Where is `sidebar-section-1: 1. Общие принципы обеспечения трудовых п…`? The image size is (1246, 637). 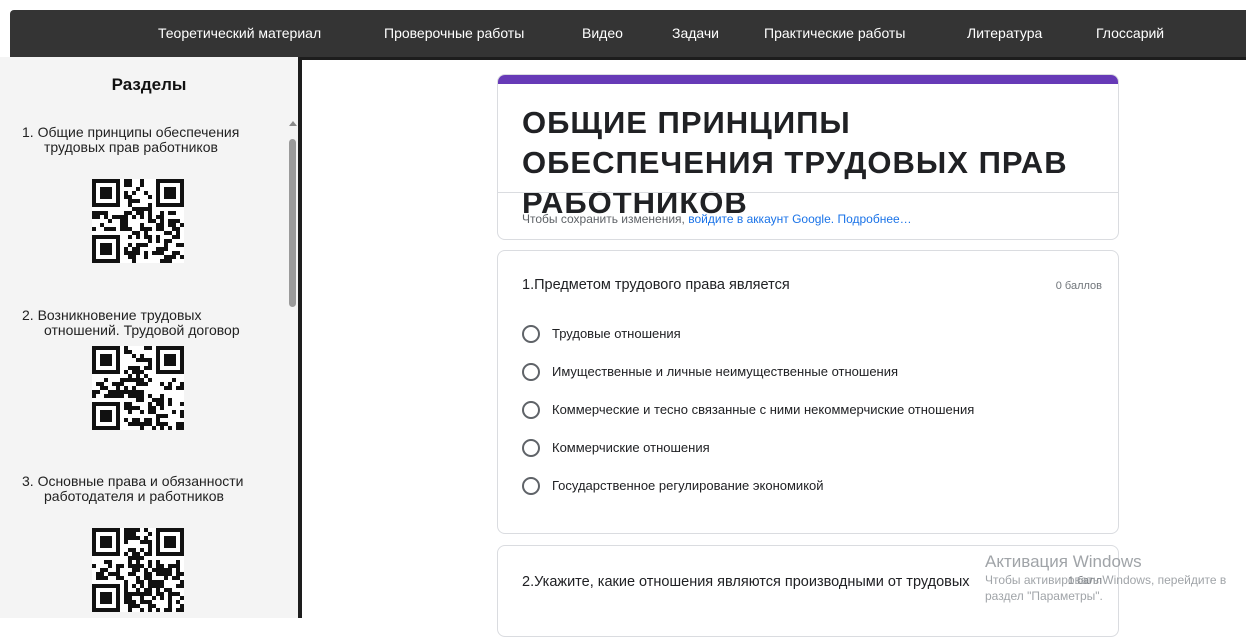
sidebar-section-1: 1. Общие принципы обеспечения трудовых п… is located at coordinates (143, 140).